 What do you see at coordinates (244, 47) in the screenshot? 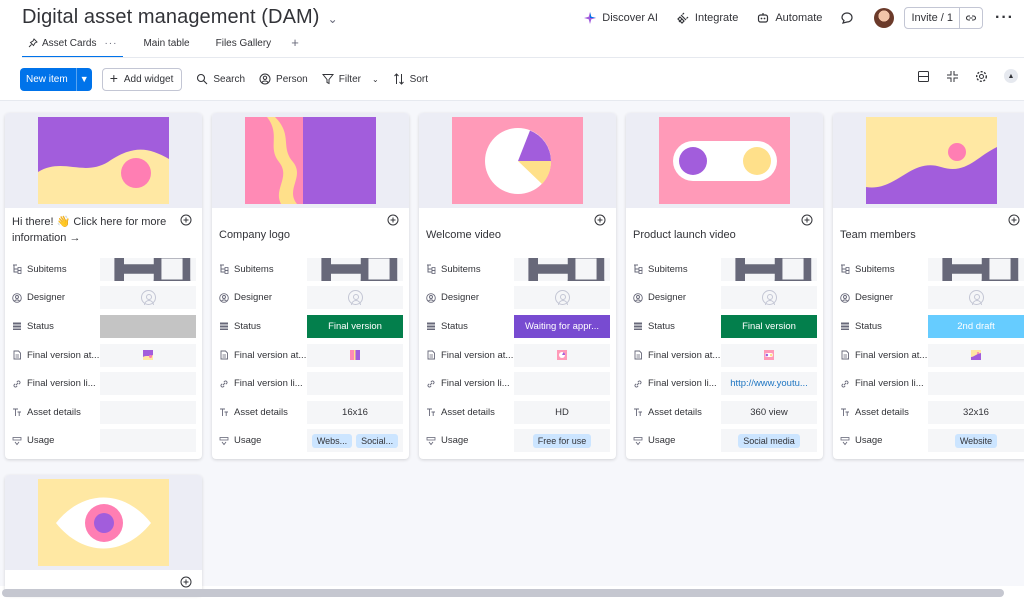
I see `tab-files-gallery: Files Gallery` at bounding box center [244, 47].